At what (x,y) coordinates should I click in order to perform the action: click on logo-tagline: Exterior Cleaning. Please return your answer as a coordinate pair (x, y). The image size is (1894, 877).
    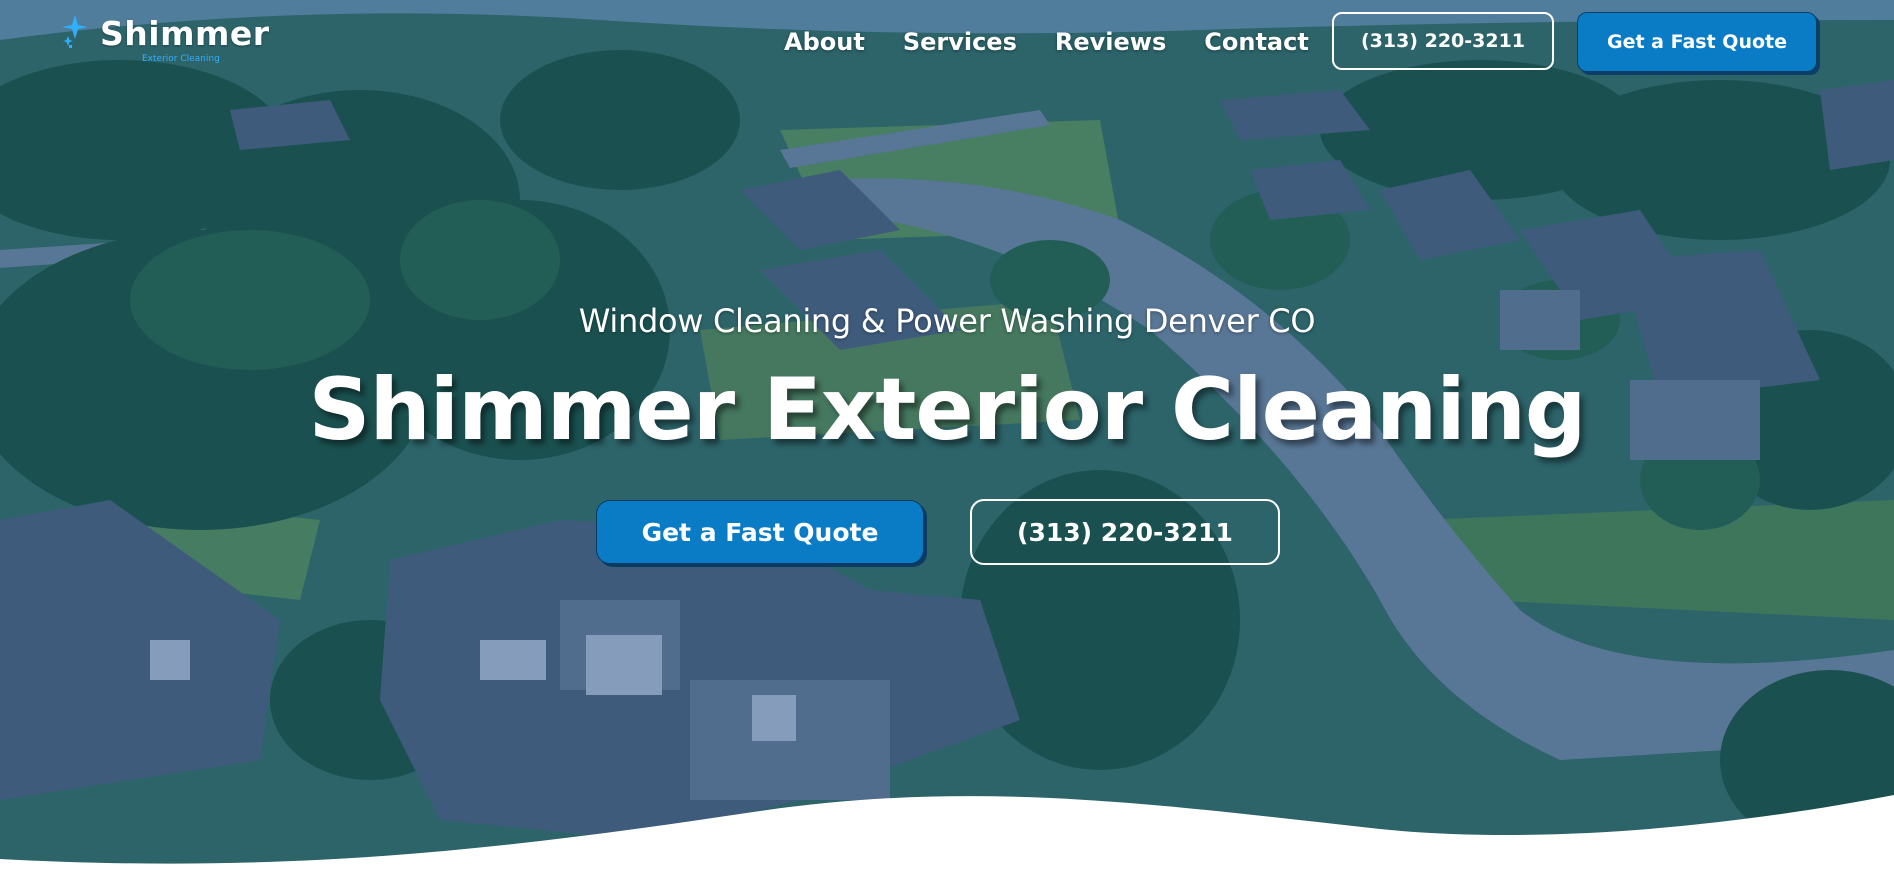
    Looking at the image, I should click on (181, 59).